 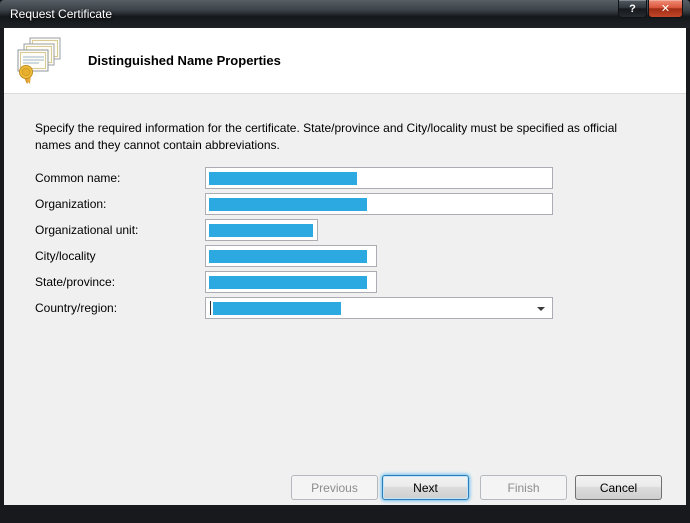 I want to click on field-row: Common name:, so click(x=360, y=178).